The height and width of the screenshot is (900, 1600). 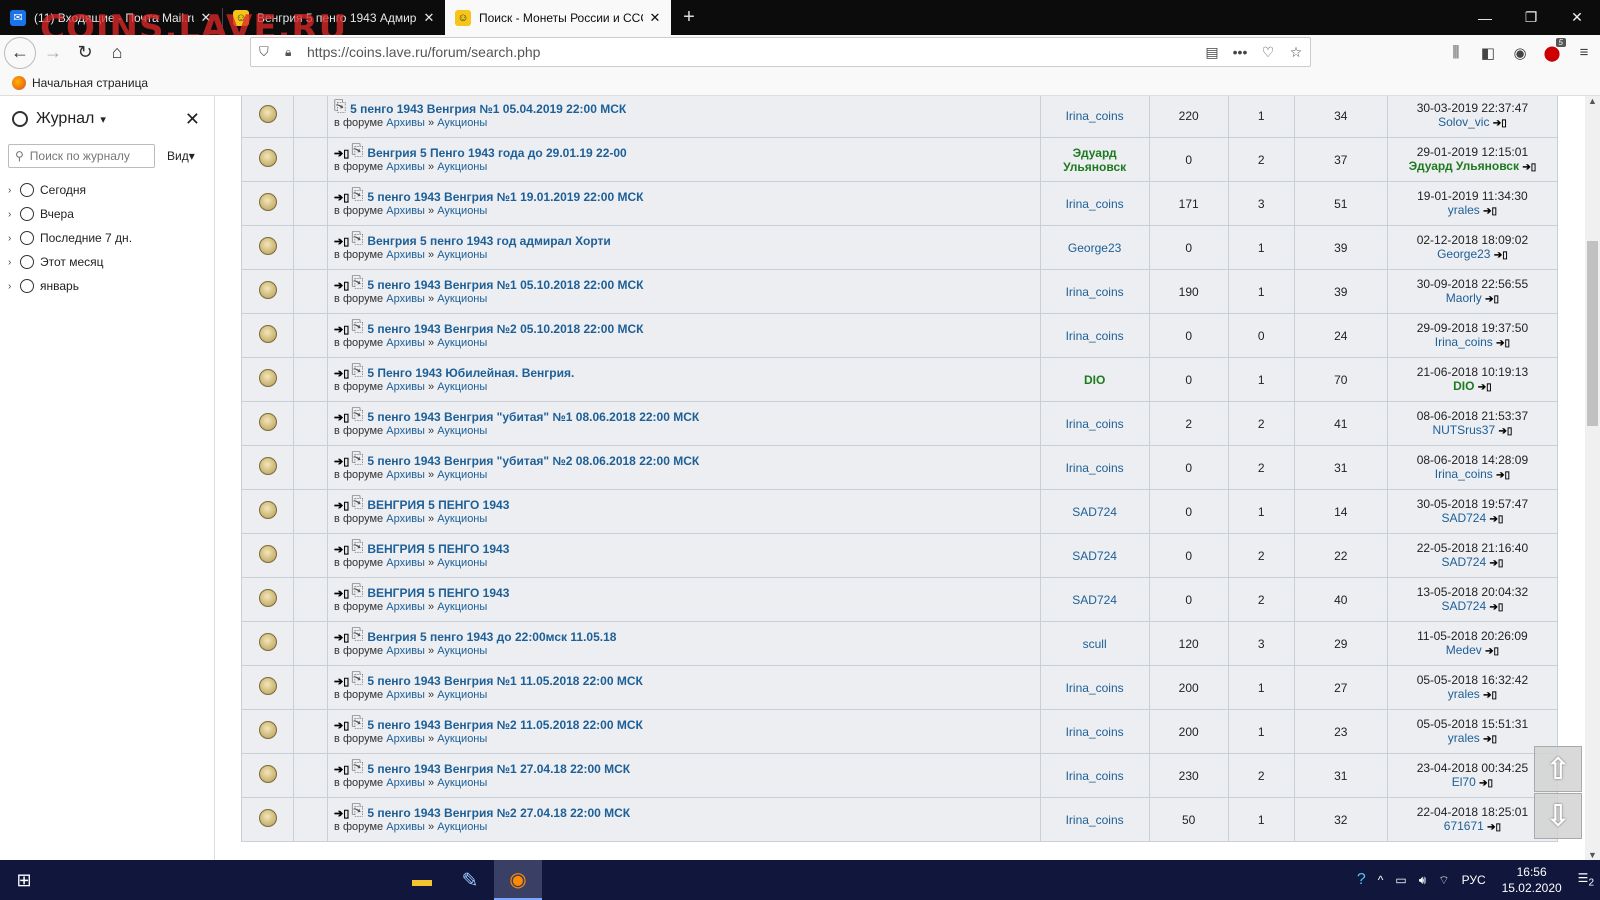 What do you see at coordinates (1592, 333) in the screenshot?
I see `scrollbar-thumb` at bounding box center [1592, 333].